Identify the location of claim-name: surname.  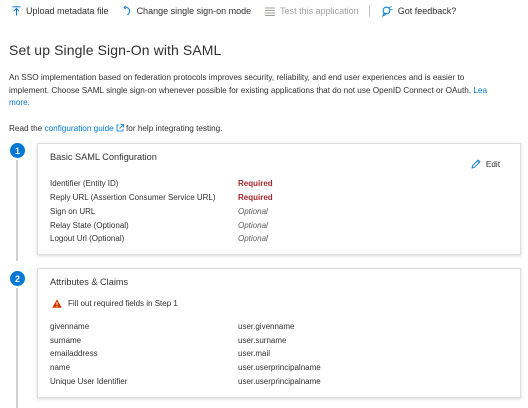
(66, 340).